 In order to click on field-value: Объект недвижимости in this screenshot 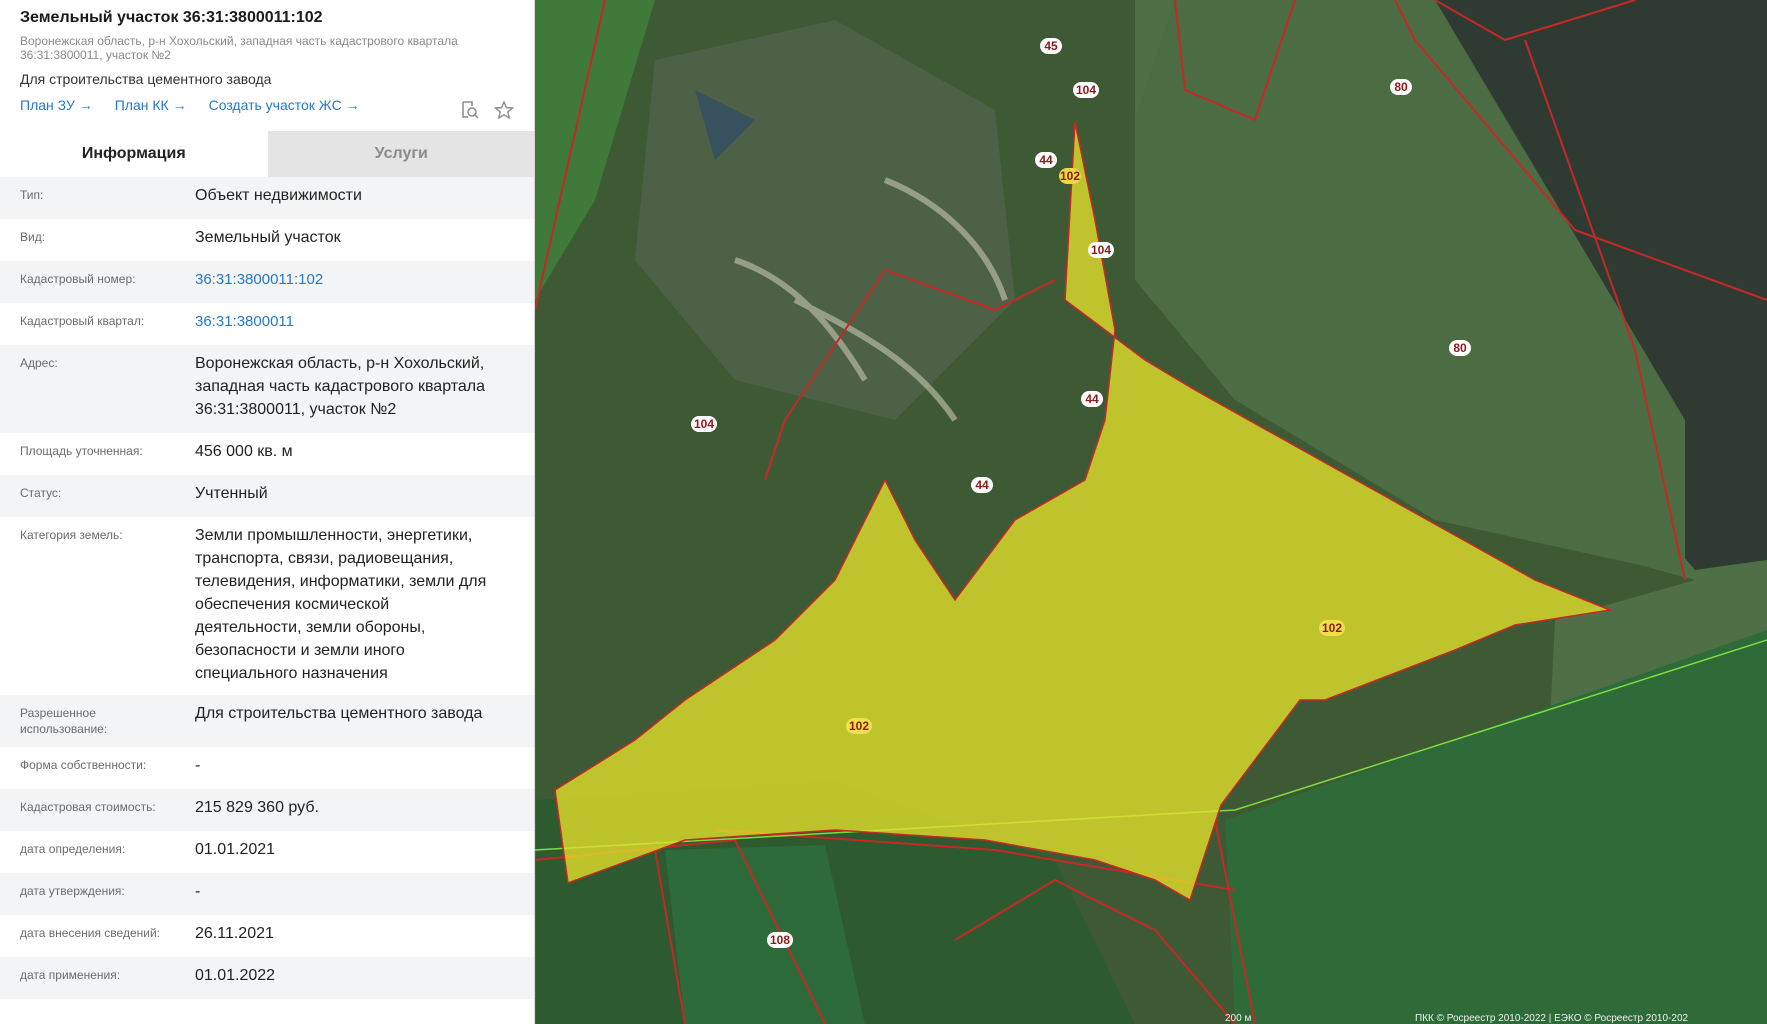, I will do `click(278, 195)`.